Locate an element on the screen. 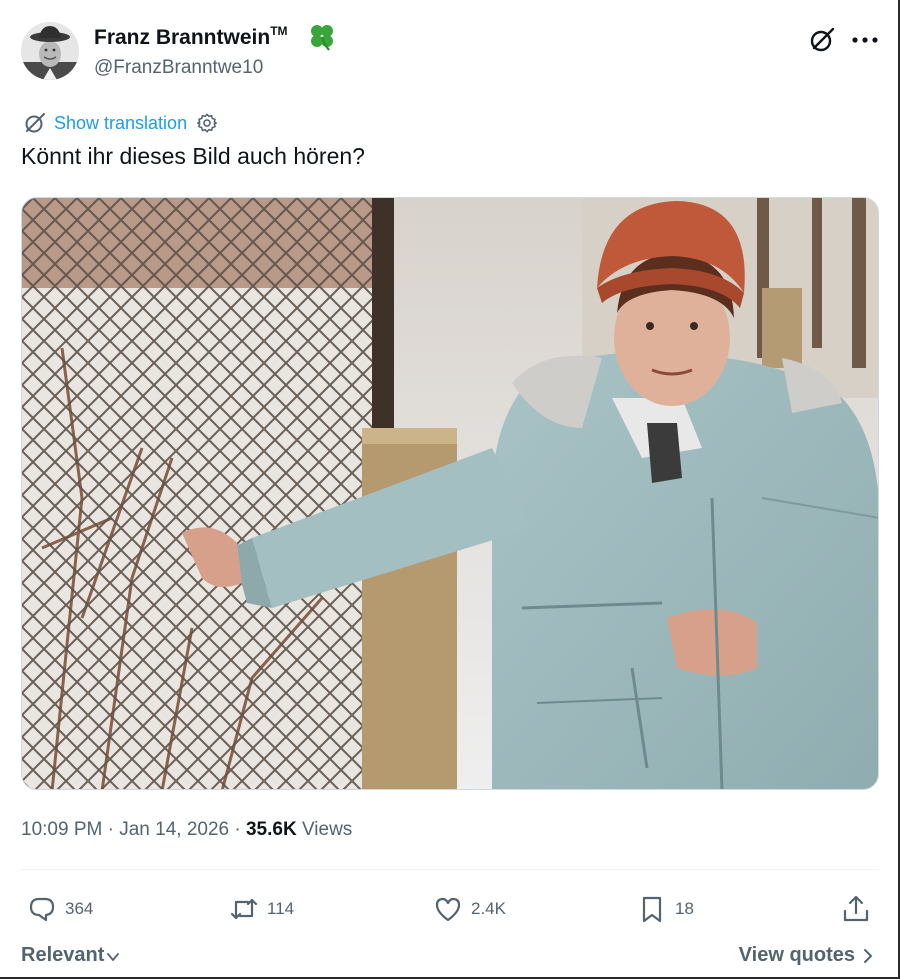 The height and width of the screenshot is (979, 900). bookmark-icon is located at coordinates (652, 909).